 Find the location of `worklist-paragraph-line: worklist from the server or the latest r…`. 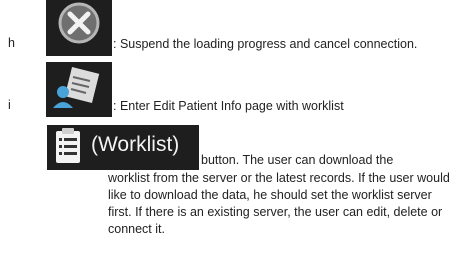

worklist-paragraph-line: worklist from the server or the latest r… is located at coordinates (279, 178).